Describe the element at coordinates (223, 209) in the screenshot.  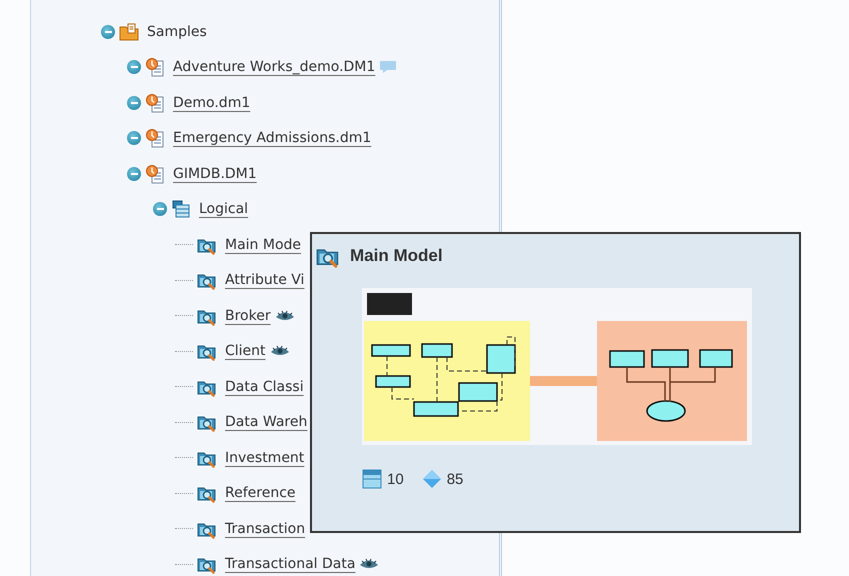
I see `tree-item-label: Logical` at that location.